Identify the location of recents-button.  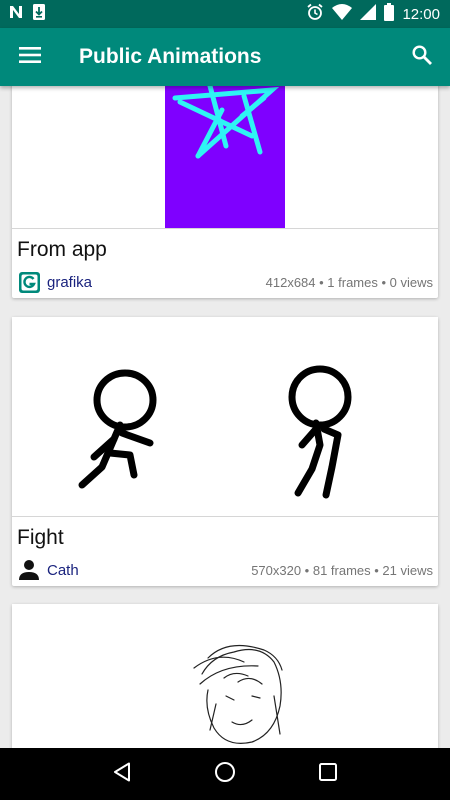
(328, 774).